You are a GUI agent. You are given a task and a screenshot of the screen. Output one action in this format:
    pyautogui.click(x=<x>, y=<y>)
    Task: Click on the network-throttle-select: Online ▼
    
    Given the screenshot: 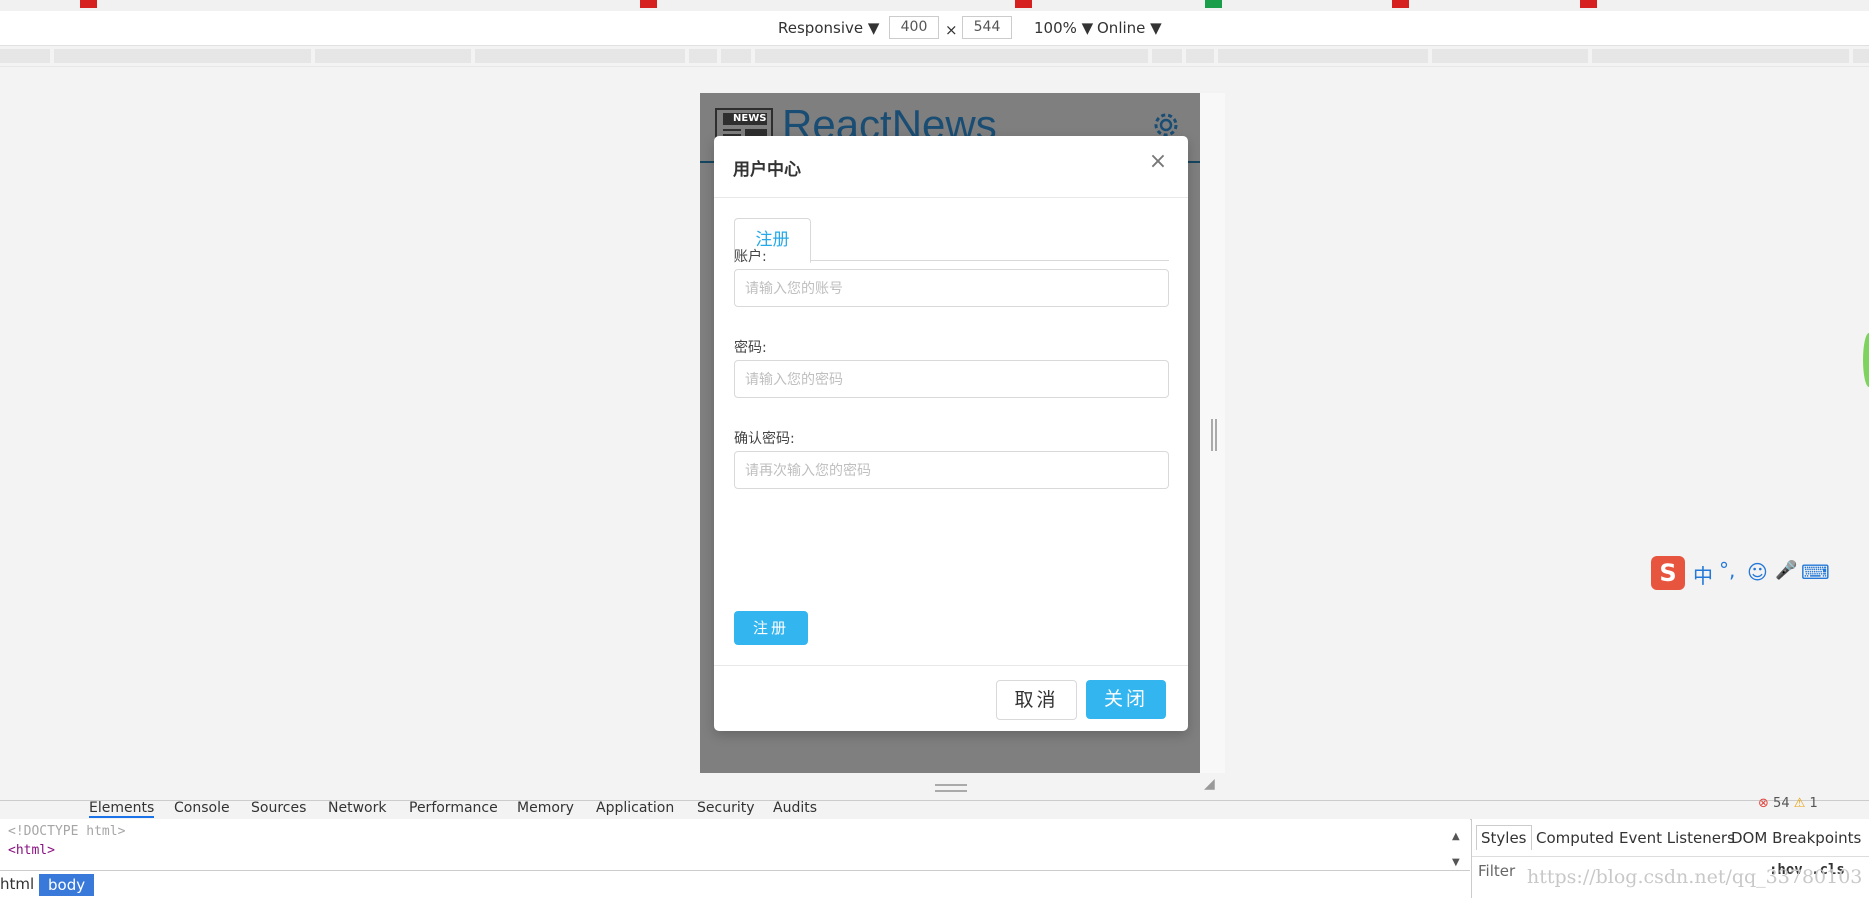 What is the action you would take?
    pyautogui.click(x=1129, y=28)
    